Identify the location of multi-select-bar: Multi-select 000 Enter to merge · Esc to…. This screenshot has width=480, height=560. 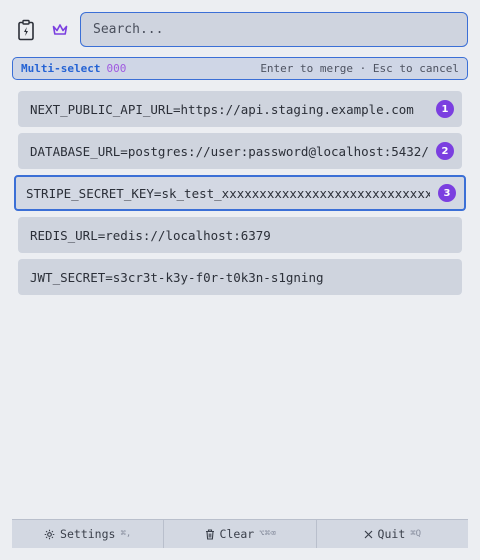
(240, 68).